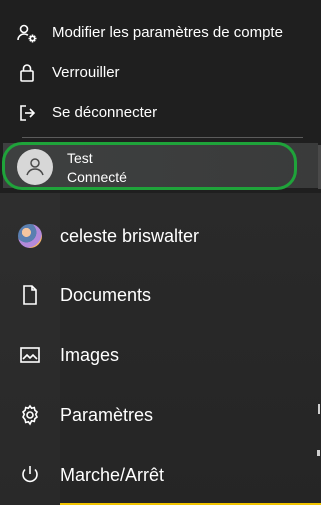  I want to click on profile-item: celeste briswalter, so click(160, 236).